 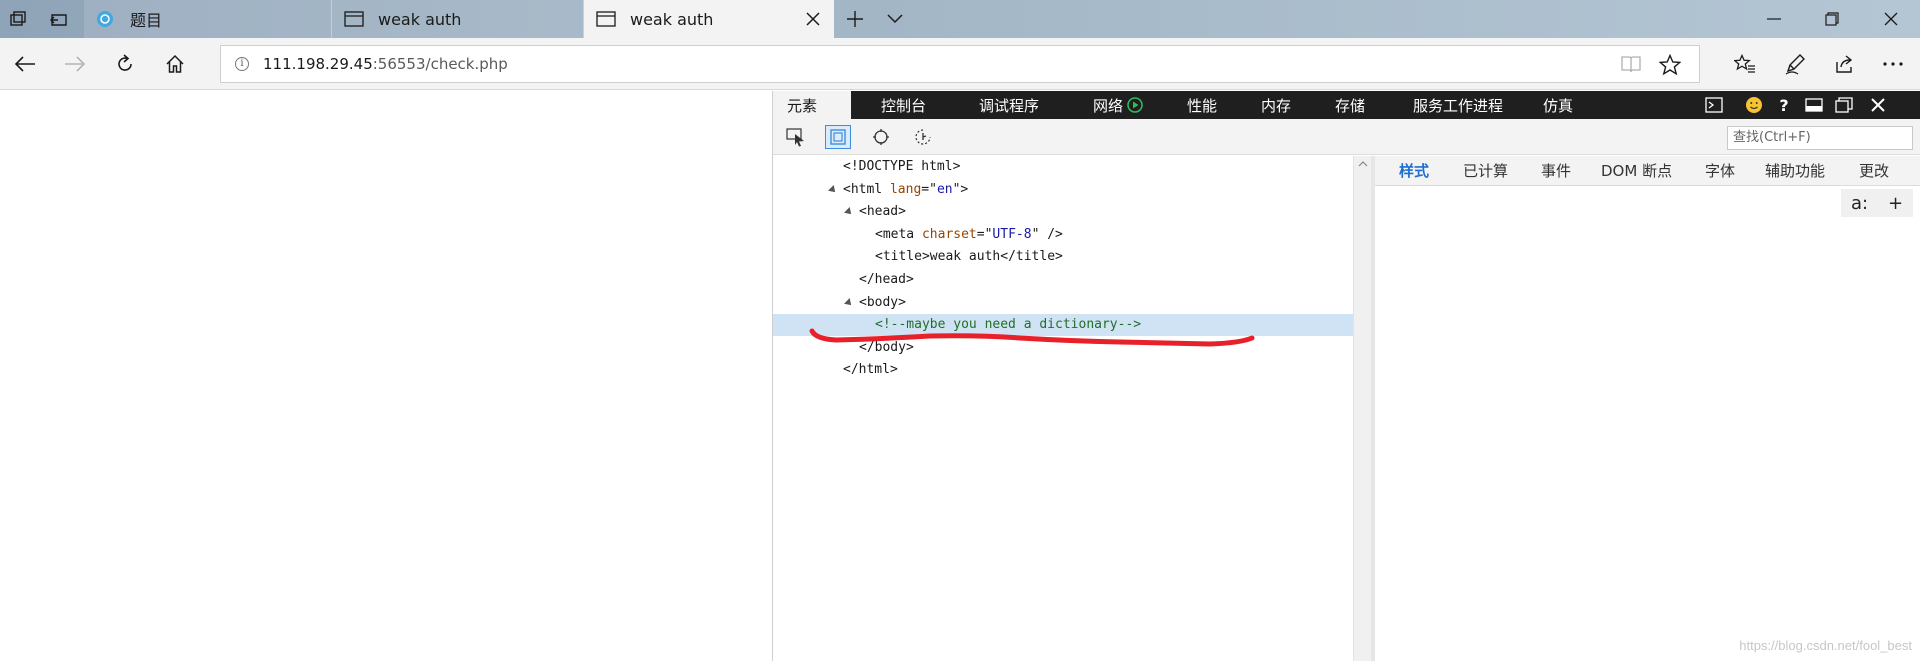 I want to click on dom-node-code: <head>, so click(x=882, y=212).